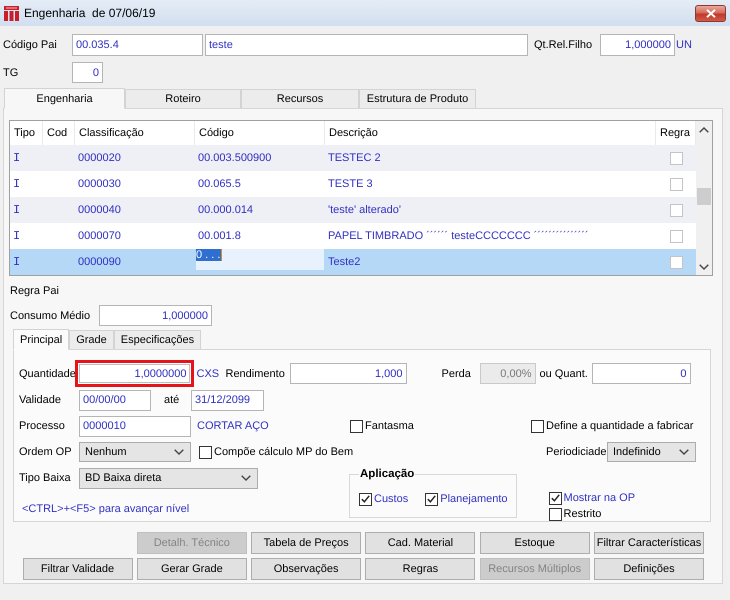  I want to click on field-label: Quantidade, so click(47, 374).